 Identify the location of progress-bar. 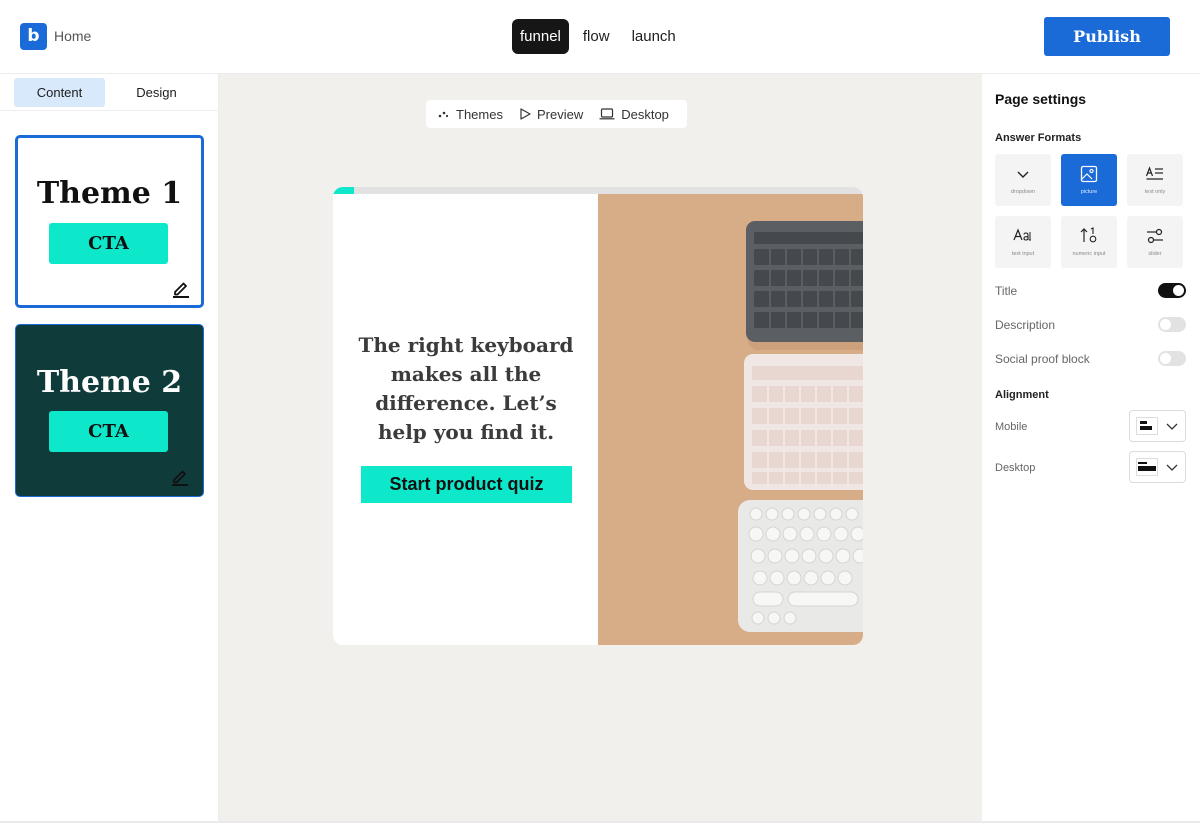
(598, 190).